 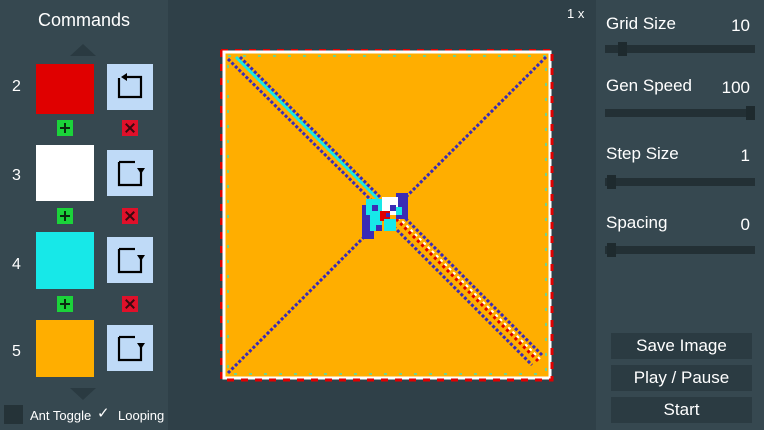 What do you see at coordinates (83, 394) in the screenshot?
I see `scroll-down-arrow-icon` at bounding box center [83, 394].